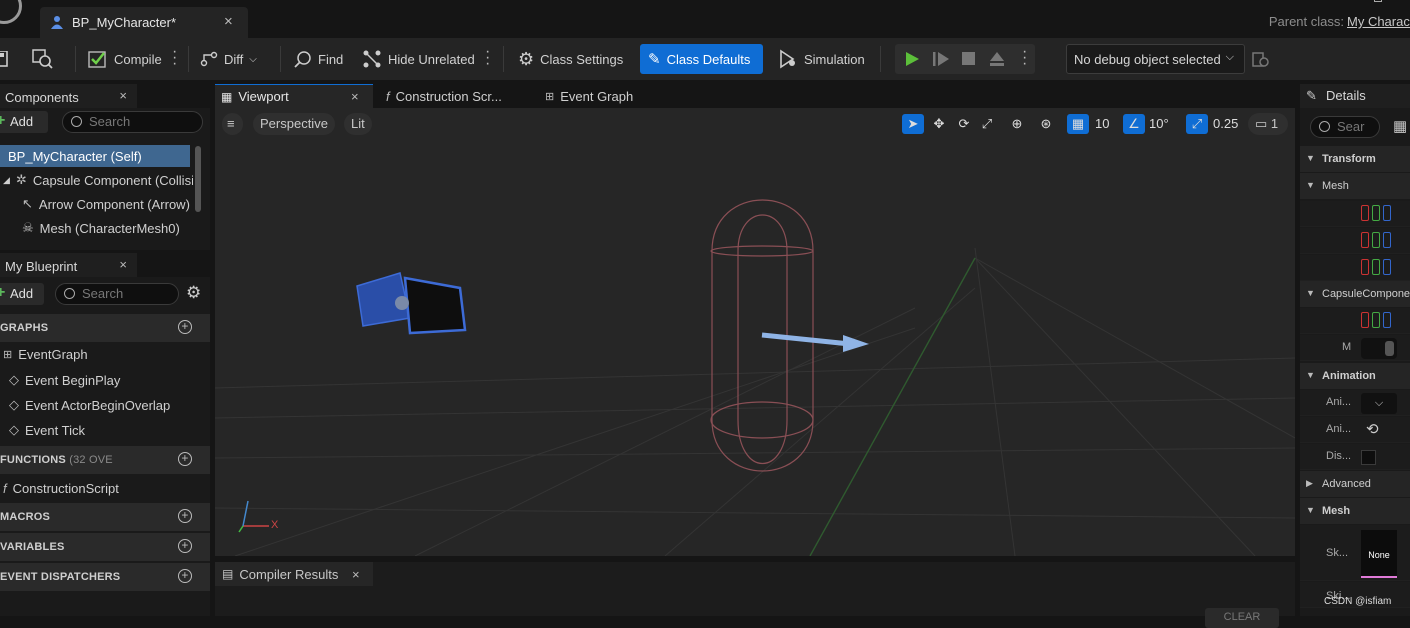 The height and width of the screenshot is (628, 1410). Describe the element at coordinates (1379, 320) in the screenshot. I see `capsule-scale-fields` at that location.